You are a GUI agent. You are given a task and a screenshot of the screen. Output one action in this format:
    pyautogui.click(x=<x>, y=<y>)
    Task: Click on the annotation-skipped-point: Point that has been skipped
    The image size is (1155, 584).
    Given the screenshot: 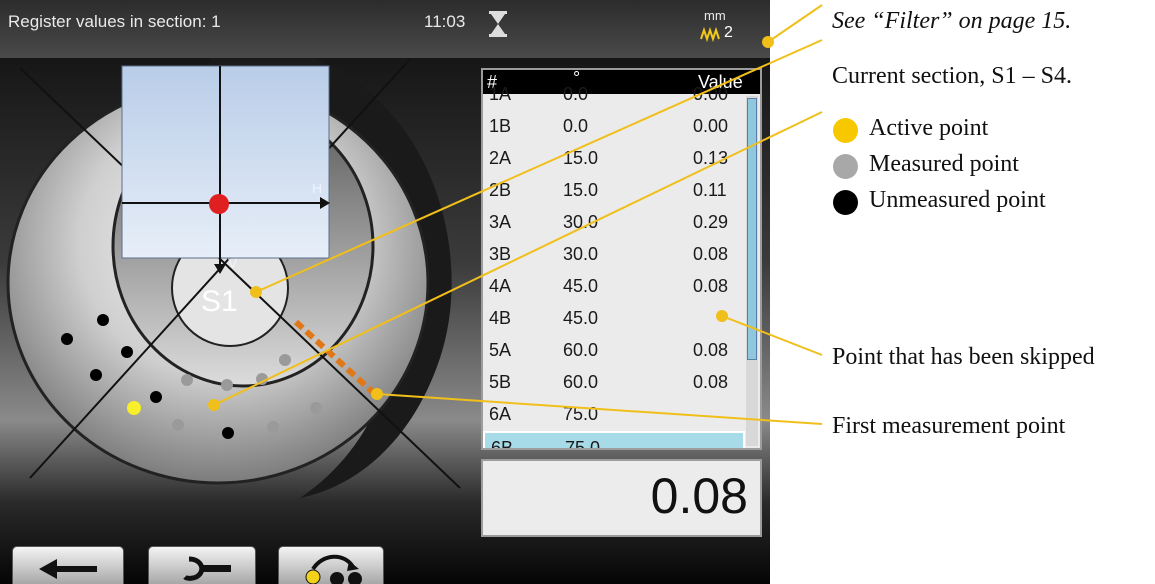 What is the action you would take?
    pyautogui.click(x=963, y=357)
    